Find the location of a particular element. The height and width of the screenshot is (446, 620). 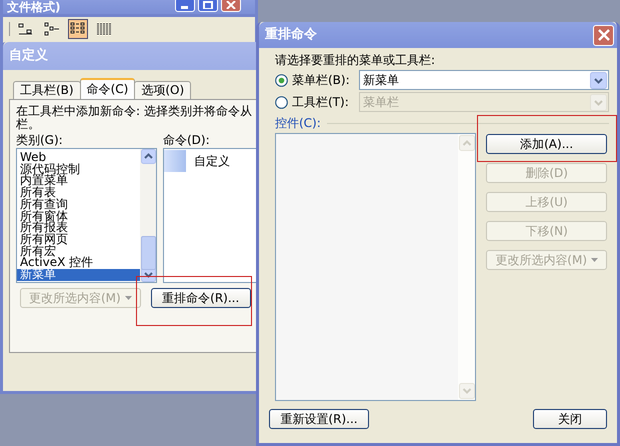

scrollbar is located at coordinates (148, 215).